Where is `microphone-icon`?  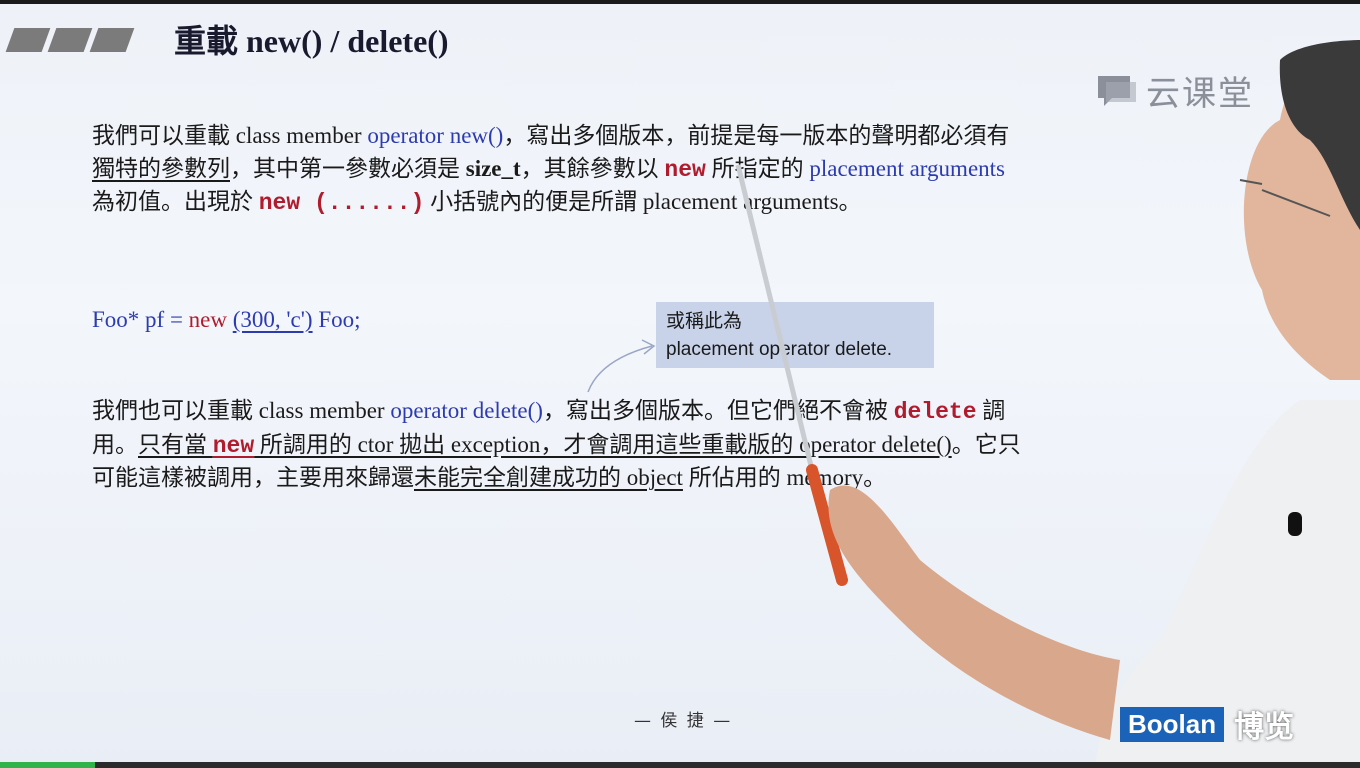 microphone-icon is located at coordinates (1295, 524).